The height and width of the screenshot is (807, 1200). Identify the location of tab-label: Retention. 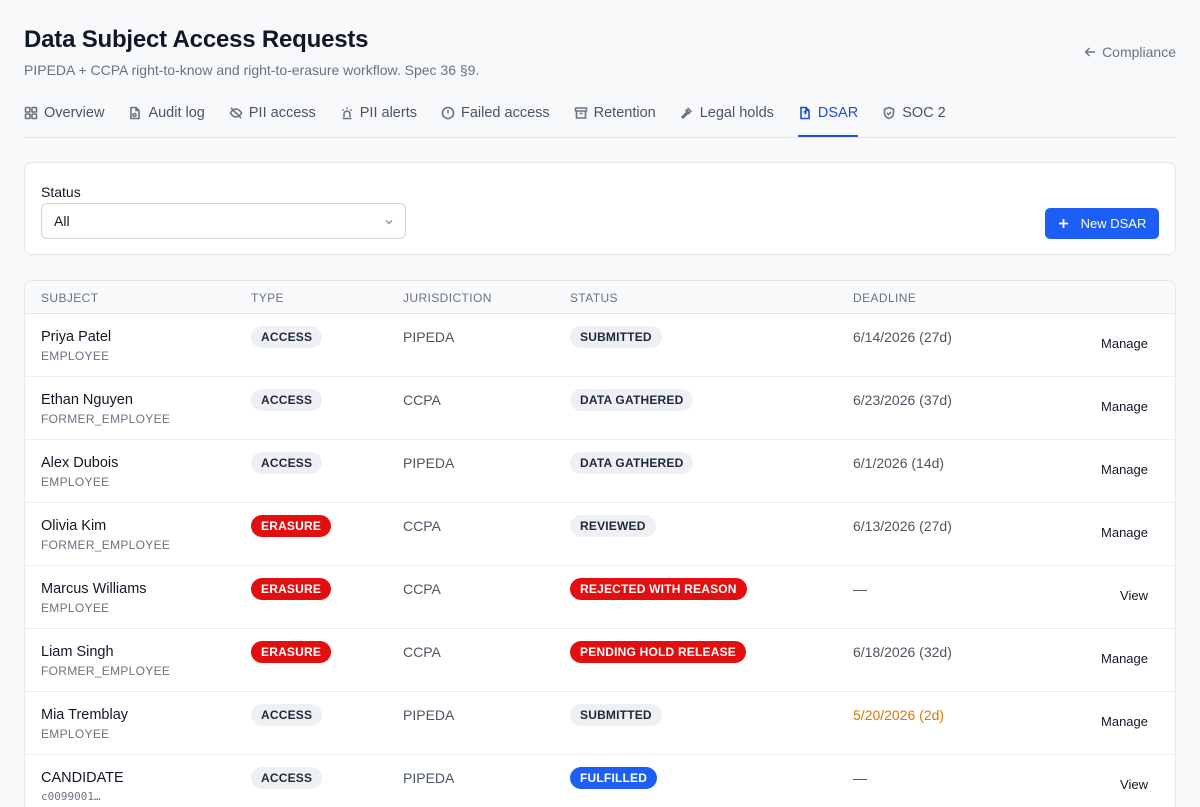
(624, 112).